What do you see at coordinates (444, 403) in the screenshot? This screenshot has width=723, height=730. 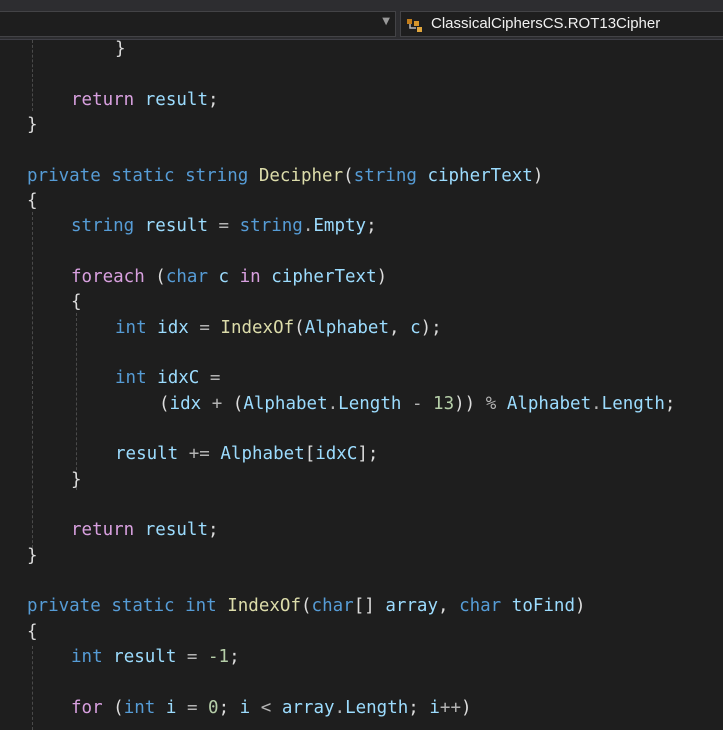 I see `code-token: 13` at bounding box center [444, 403].